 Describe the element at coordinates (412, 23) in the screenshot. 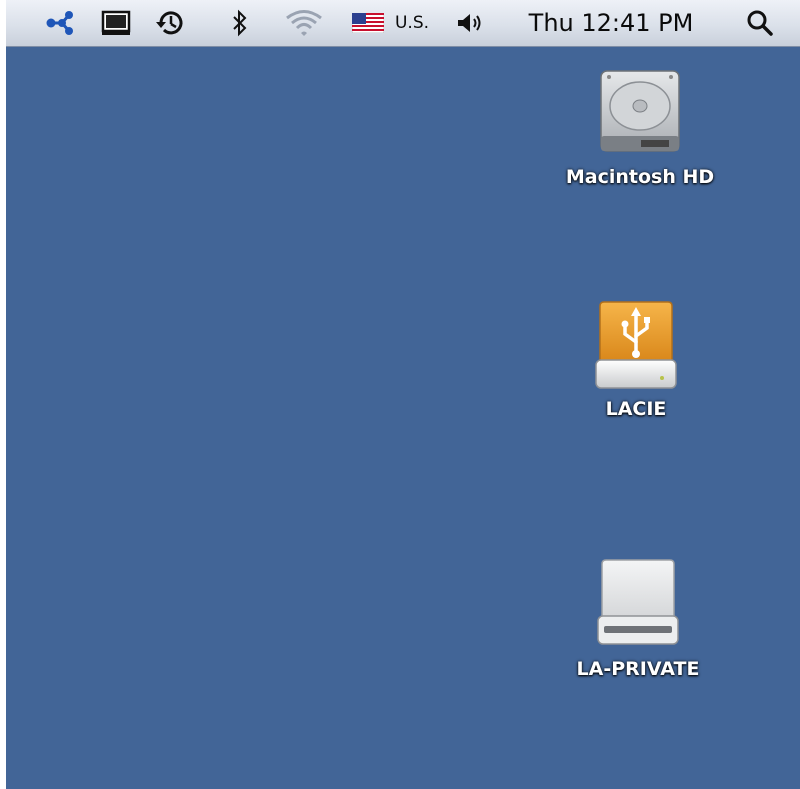

I see `input-source-label: U.S.` at that location.